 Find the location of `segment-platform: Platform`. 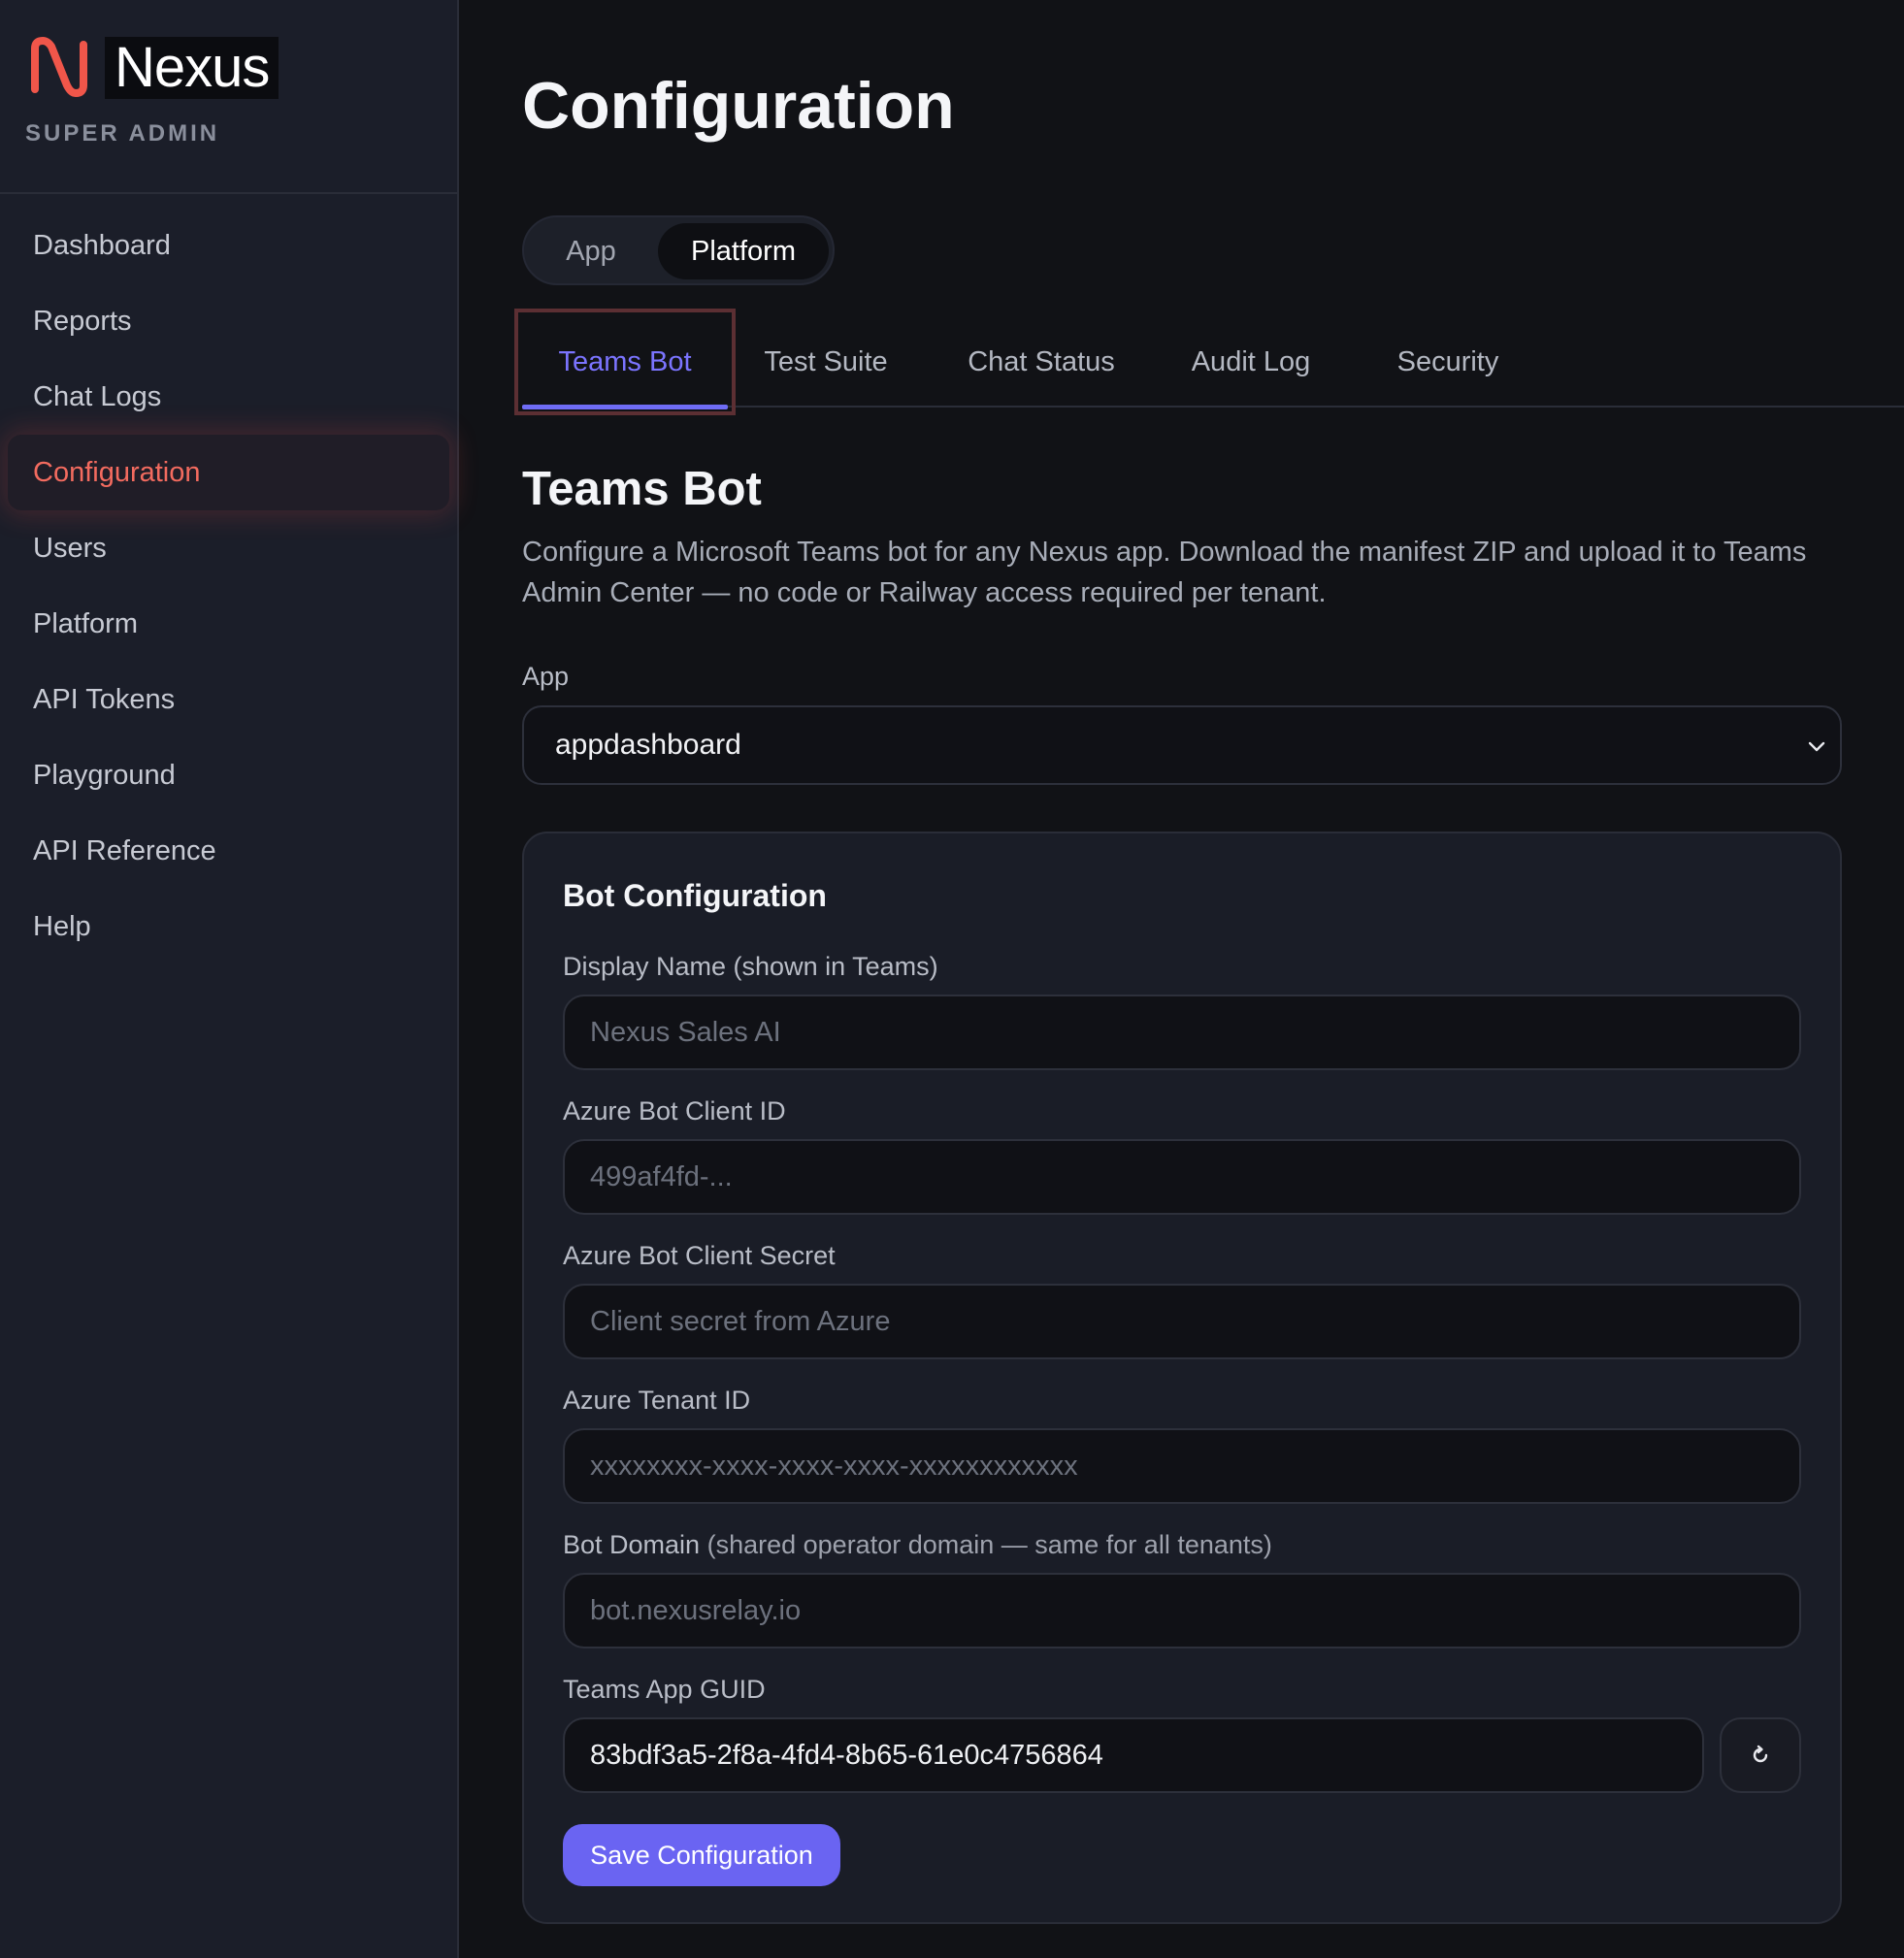

segment-platform: Platform is located at coordinates (743, 251).